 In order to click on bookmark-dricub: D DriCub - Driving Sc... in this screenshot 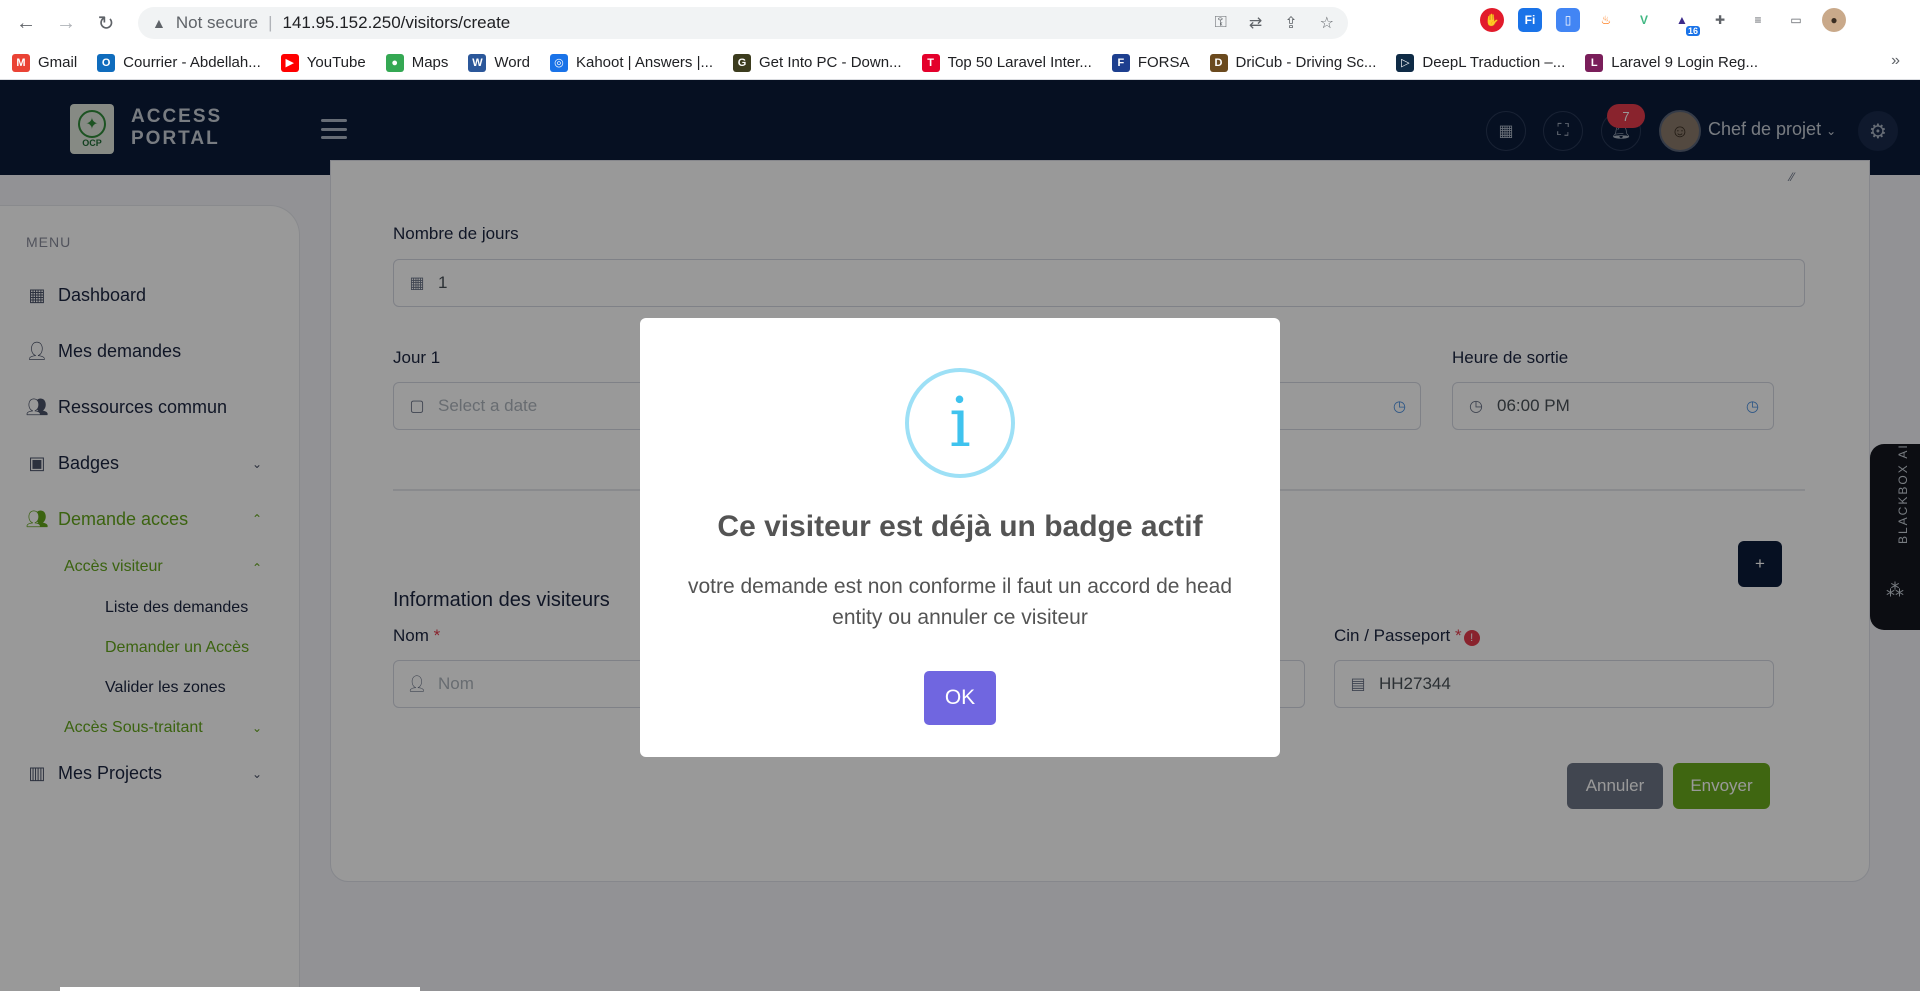, I will do `click(1292, 62)`.